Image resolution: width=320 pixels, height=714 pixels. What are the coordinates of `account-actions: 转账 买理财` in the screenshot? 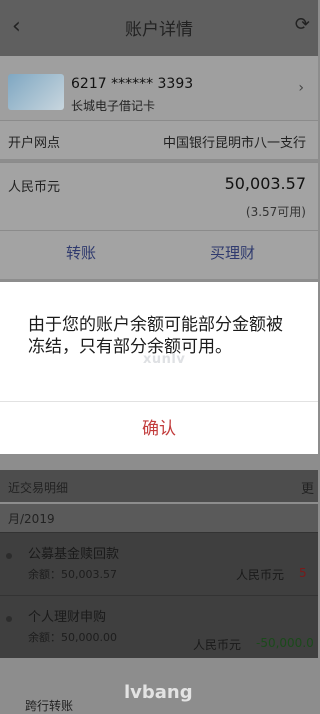 It's located at (159, 254).